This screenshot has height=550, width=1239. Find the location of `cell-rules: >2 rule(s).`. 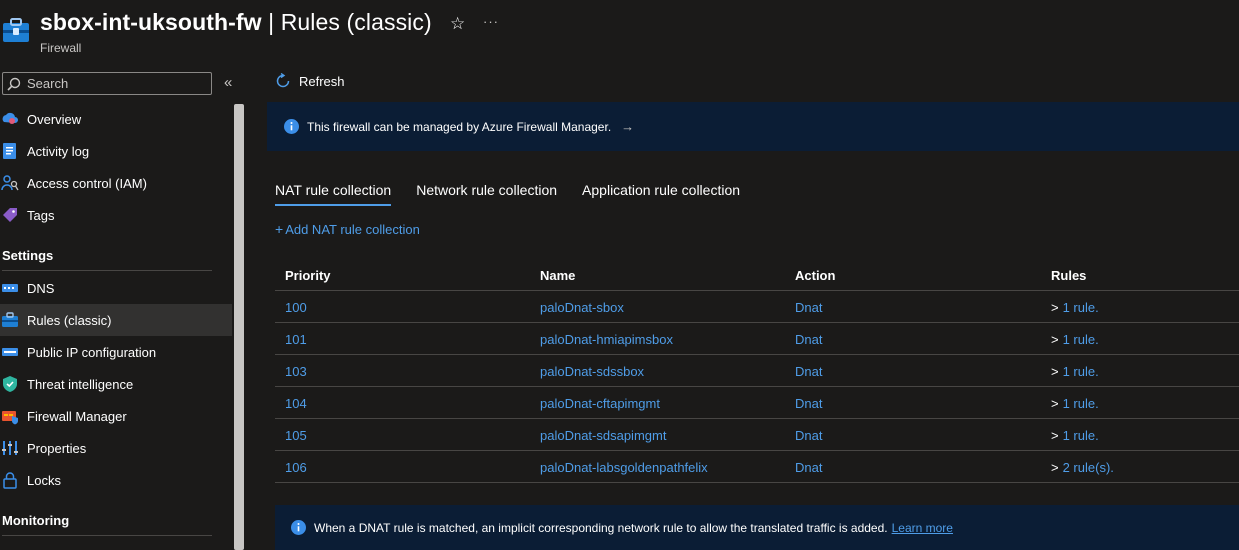

cell-rules: >2 rule(s). is located at coordinates (1082, 467).